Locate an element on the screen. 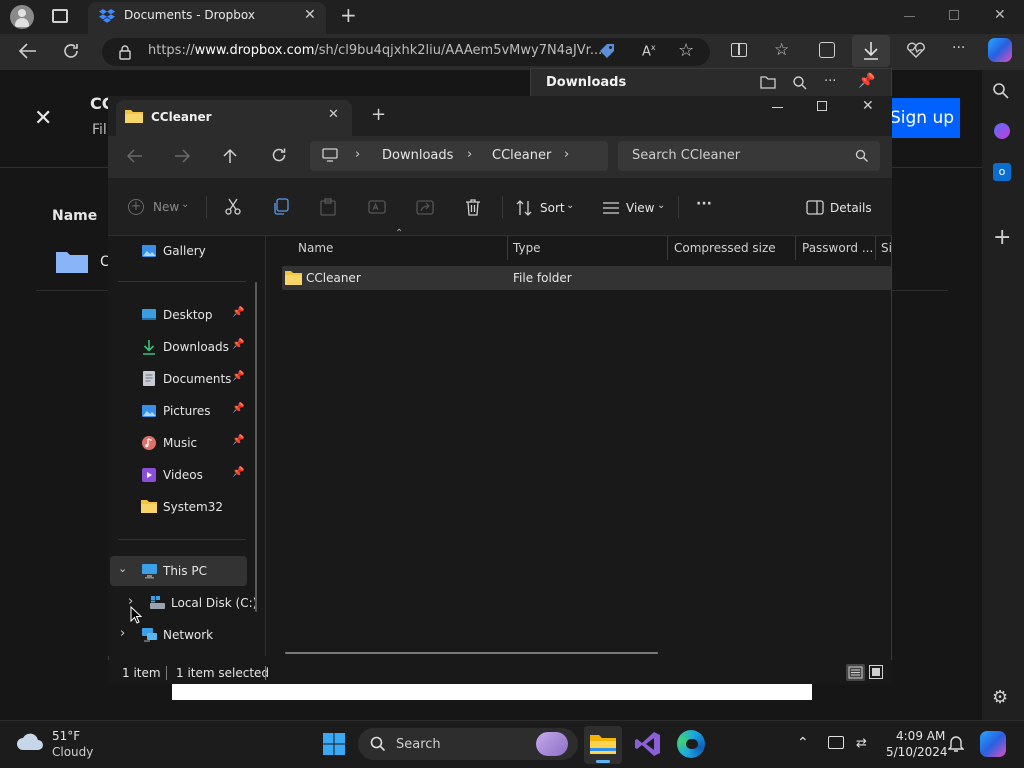  table-row: CCleaner File folder is located at coordinates (586, 278).